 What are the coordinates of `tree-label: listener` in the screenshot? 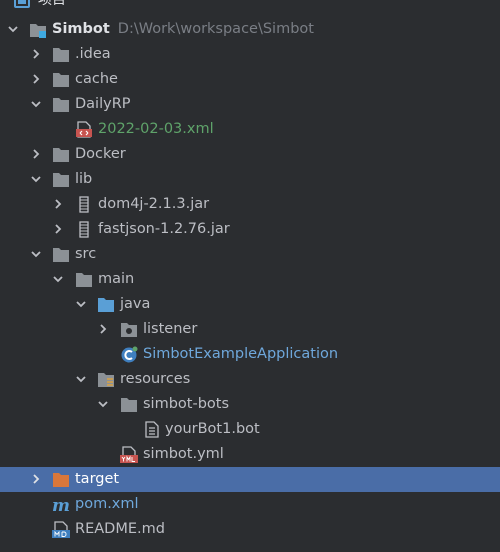 It's located at (170, 329).